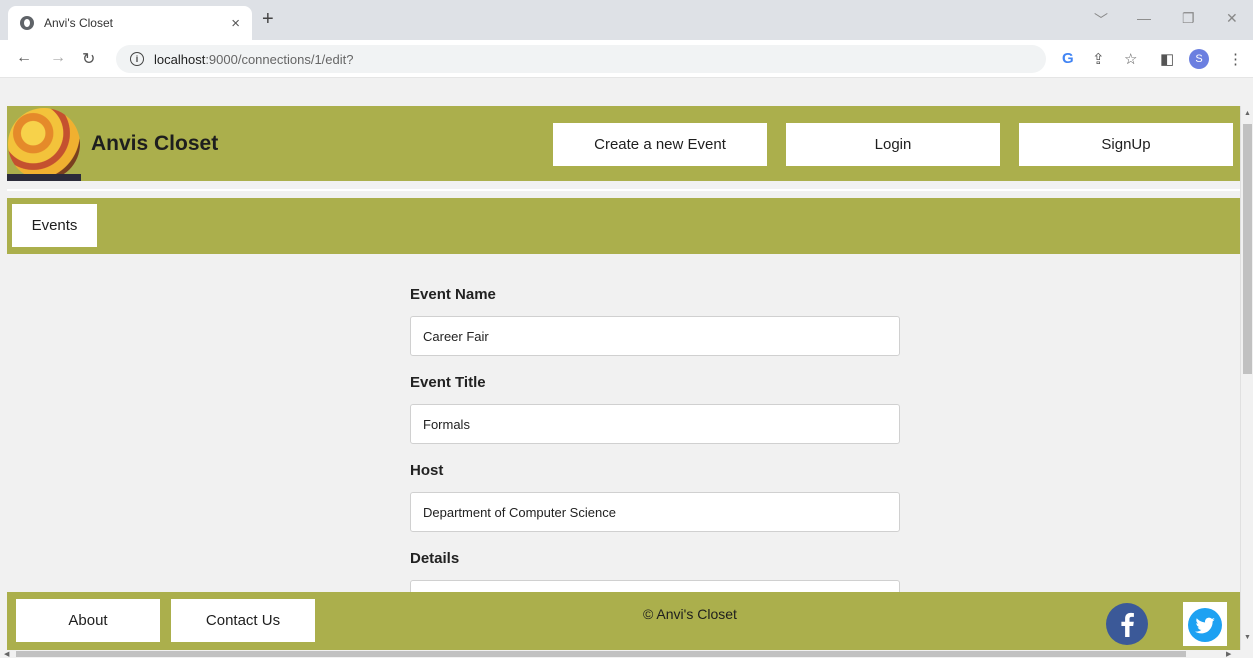 This screenshot has width=1253, height=658. Describe the element at coordinates (1199, 59) in the screenshot. I see `avatar: S` at that location.